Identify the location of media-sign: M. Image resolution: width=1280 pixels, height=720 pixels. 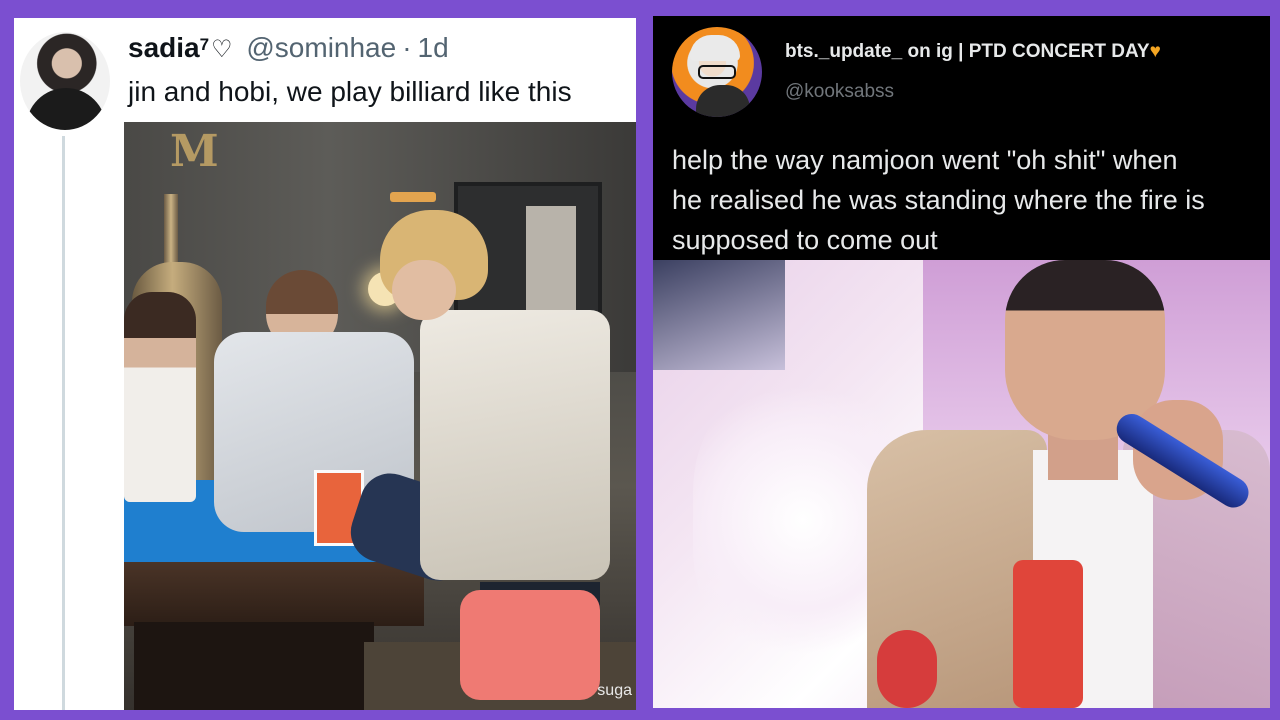
(194, 151).